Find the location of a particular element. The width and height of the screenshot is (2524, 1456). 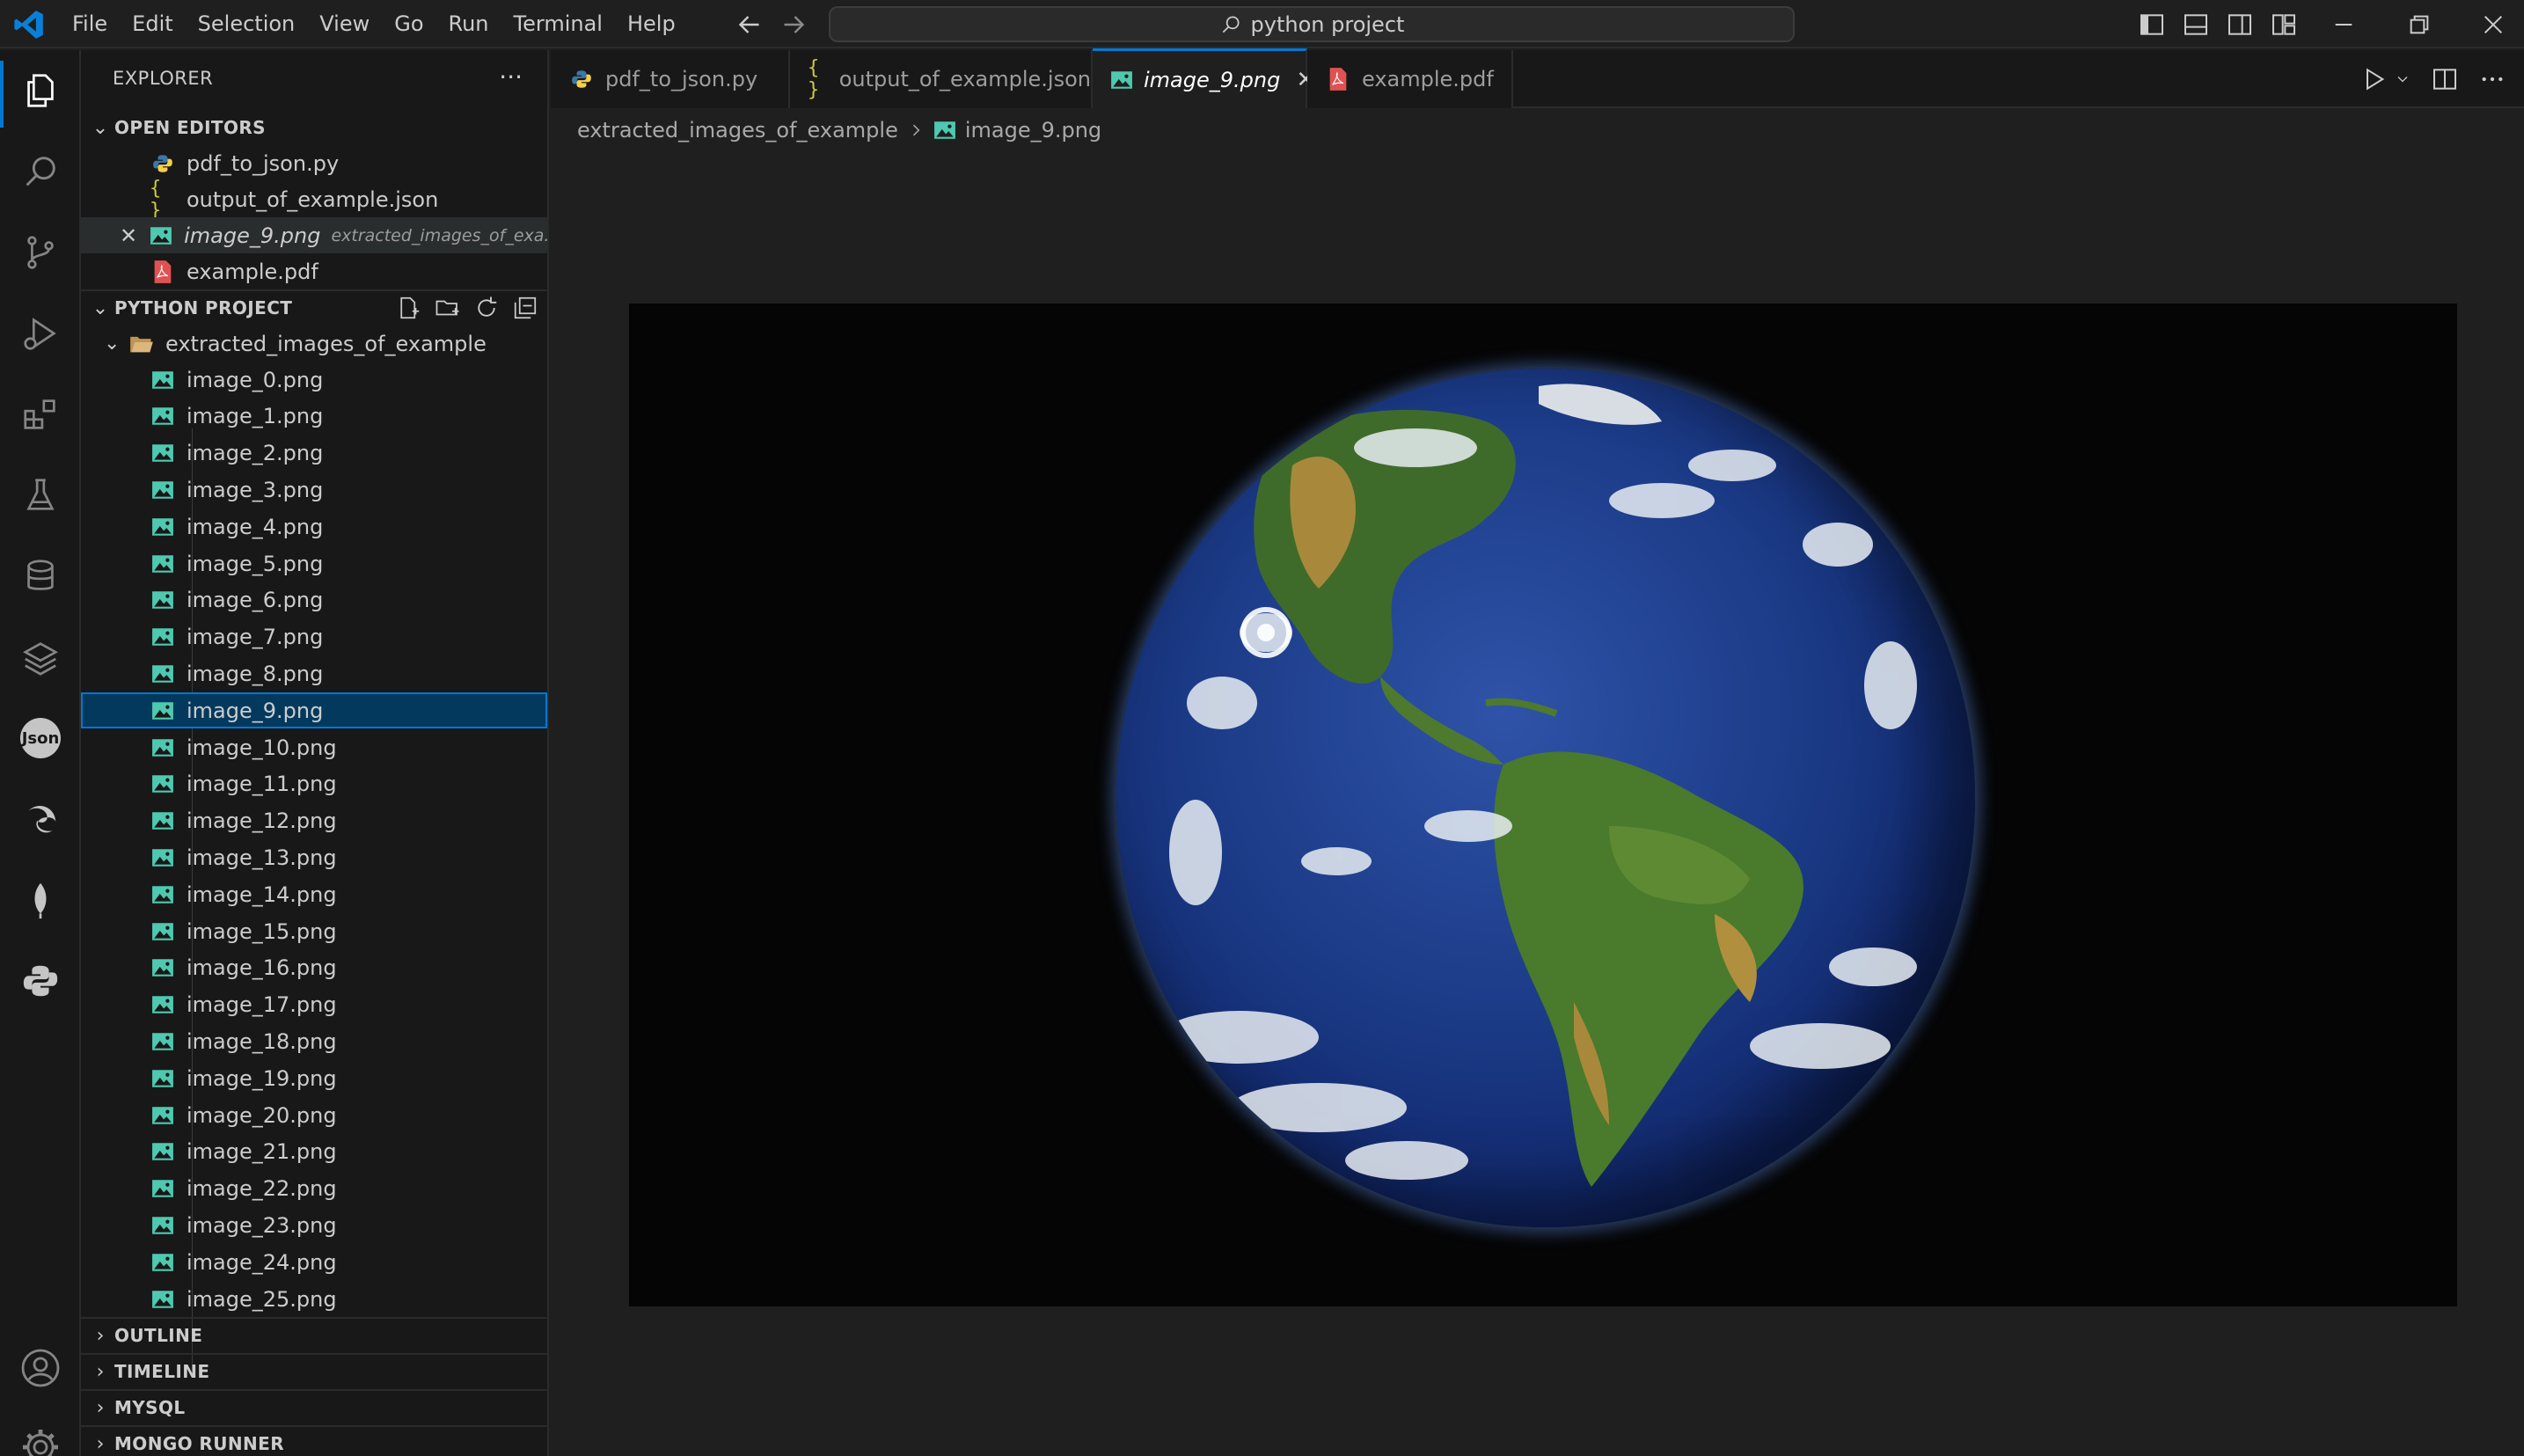

json-extension-icon: Json is located at coordinates (40, 738).